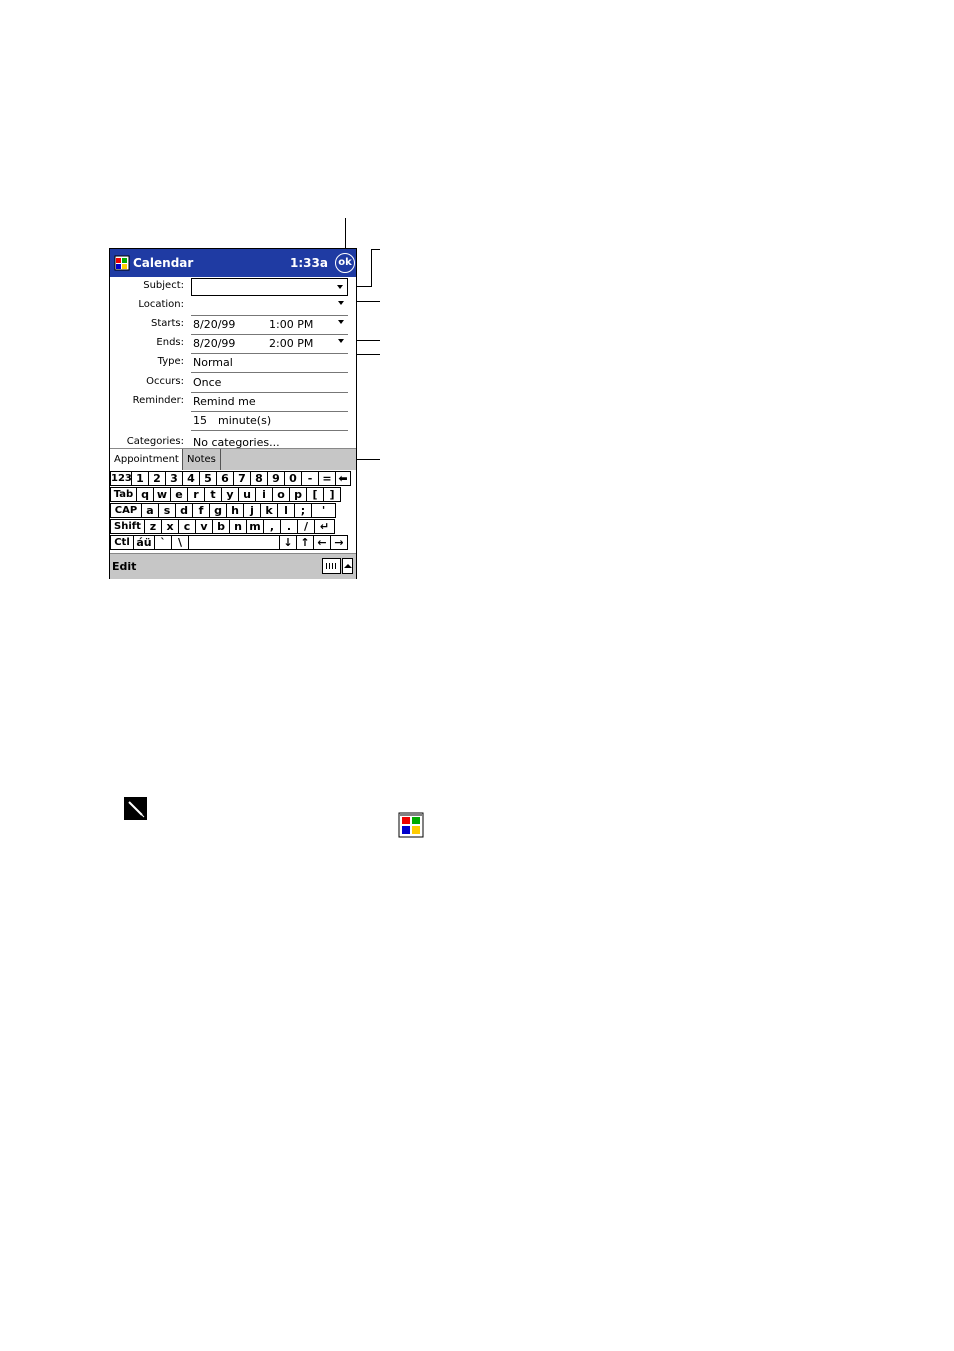  What do you see at coordinates (153, 526) in the screenshot?
I see `keyboard-key: z` at bounding box center [153, 526].